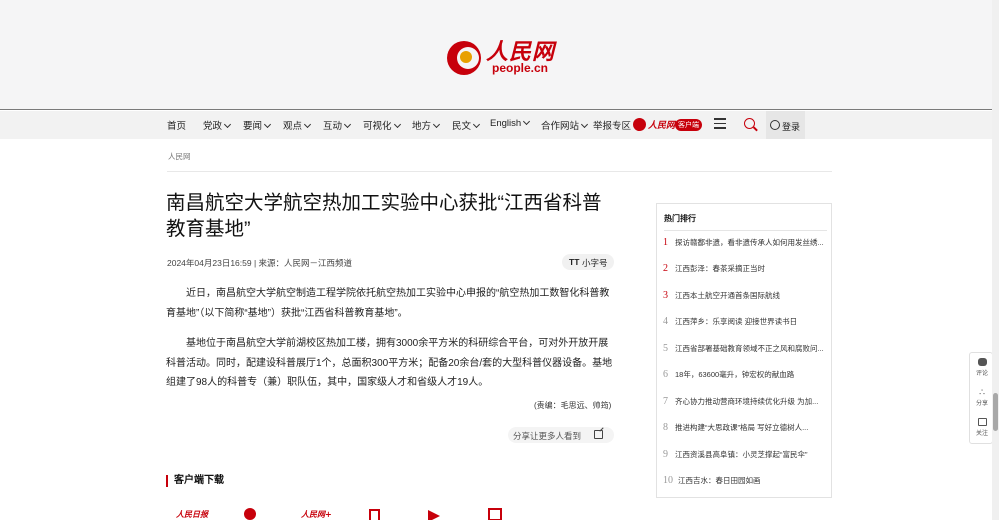 This screenshot has height=520, width=999. Describe the element at coordinates (464, 58) in the screenshot. I see `people-logo-mark-icon` at that location.